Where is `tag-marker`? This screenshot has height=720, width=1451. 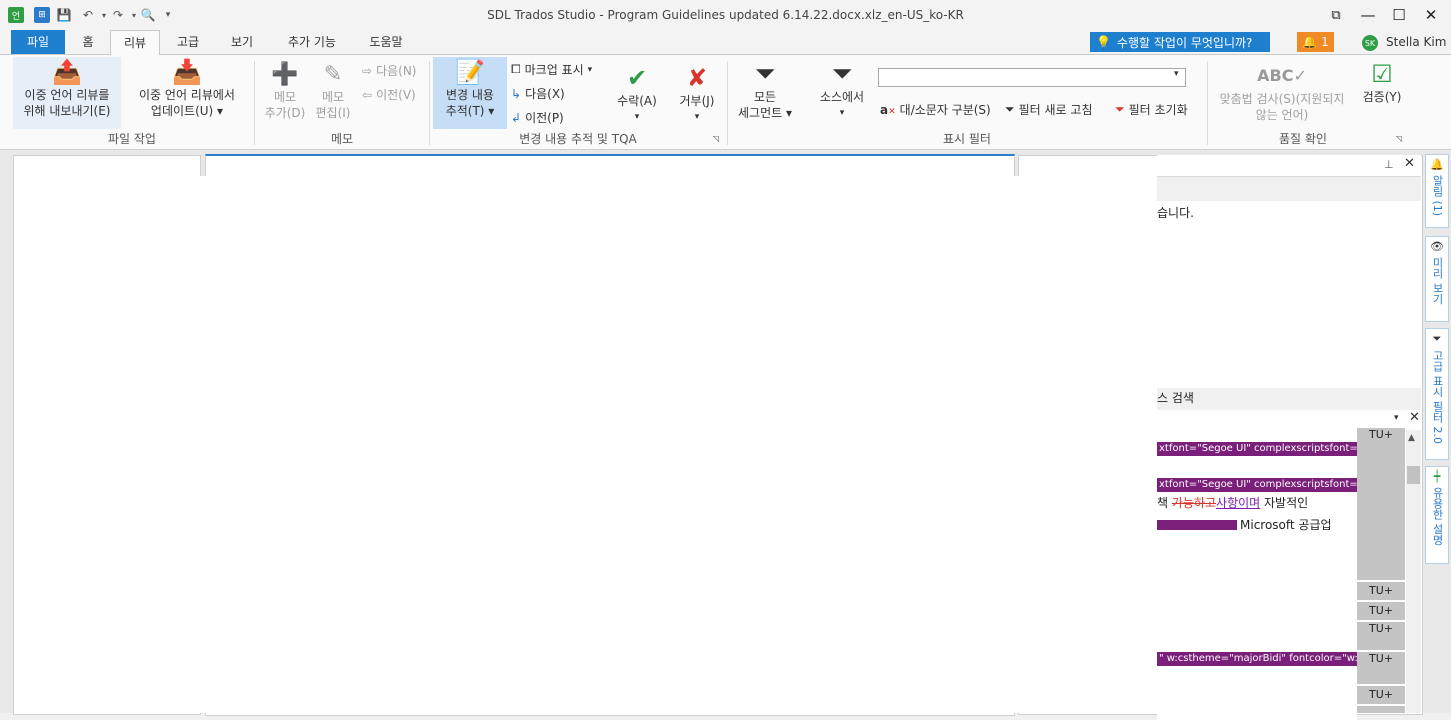 tag-marker is located at coordinates (1197, 525).